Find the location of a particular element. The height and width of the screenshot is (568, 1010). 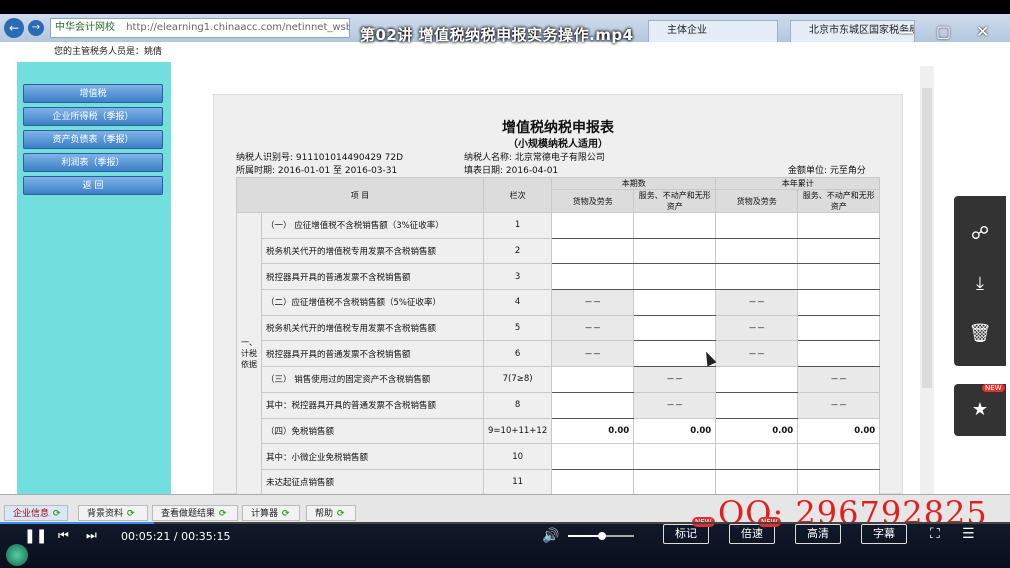

tab-company-info: 企业信息 ⟳ is located at coordinates (36, 513).